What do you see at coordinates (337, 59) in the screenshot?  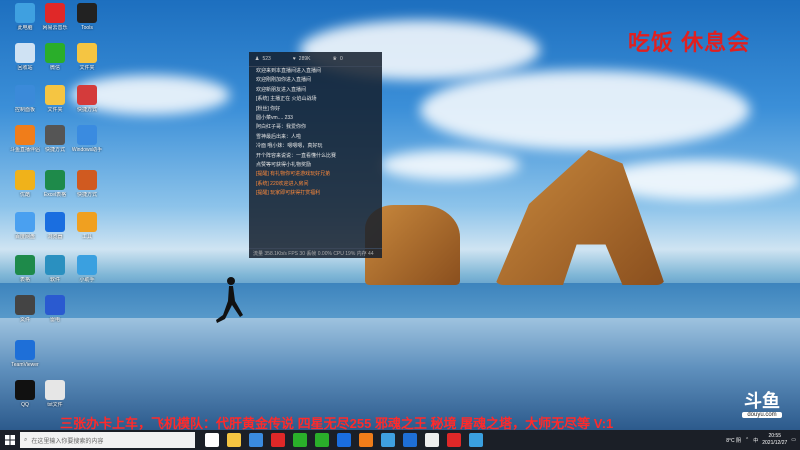 I see `tab-nobles: ♛ 0` at bounding box center [337, 59].